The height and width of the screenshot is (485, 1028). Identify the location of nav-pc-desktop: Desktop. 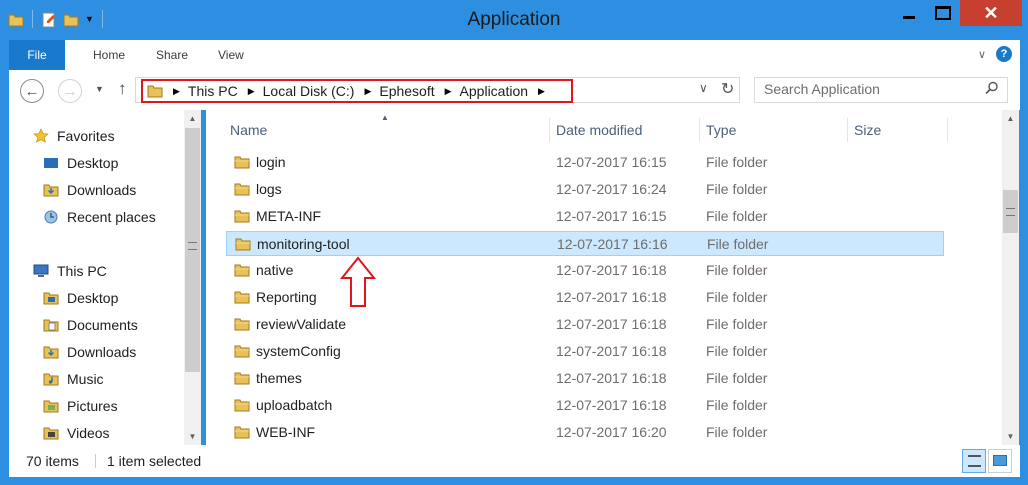
(80, 298).